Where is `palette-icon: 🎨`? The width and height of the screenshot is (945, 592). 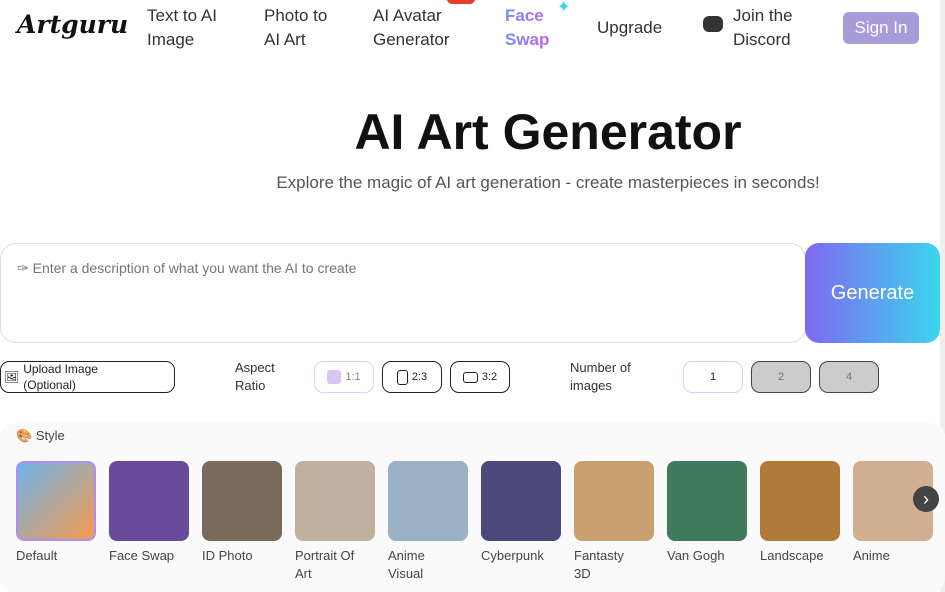 palette-icon: 🎨 is located at coordinates (24, 435).